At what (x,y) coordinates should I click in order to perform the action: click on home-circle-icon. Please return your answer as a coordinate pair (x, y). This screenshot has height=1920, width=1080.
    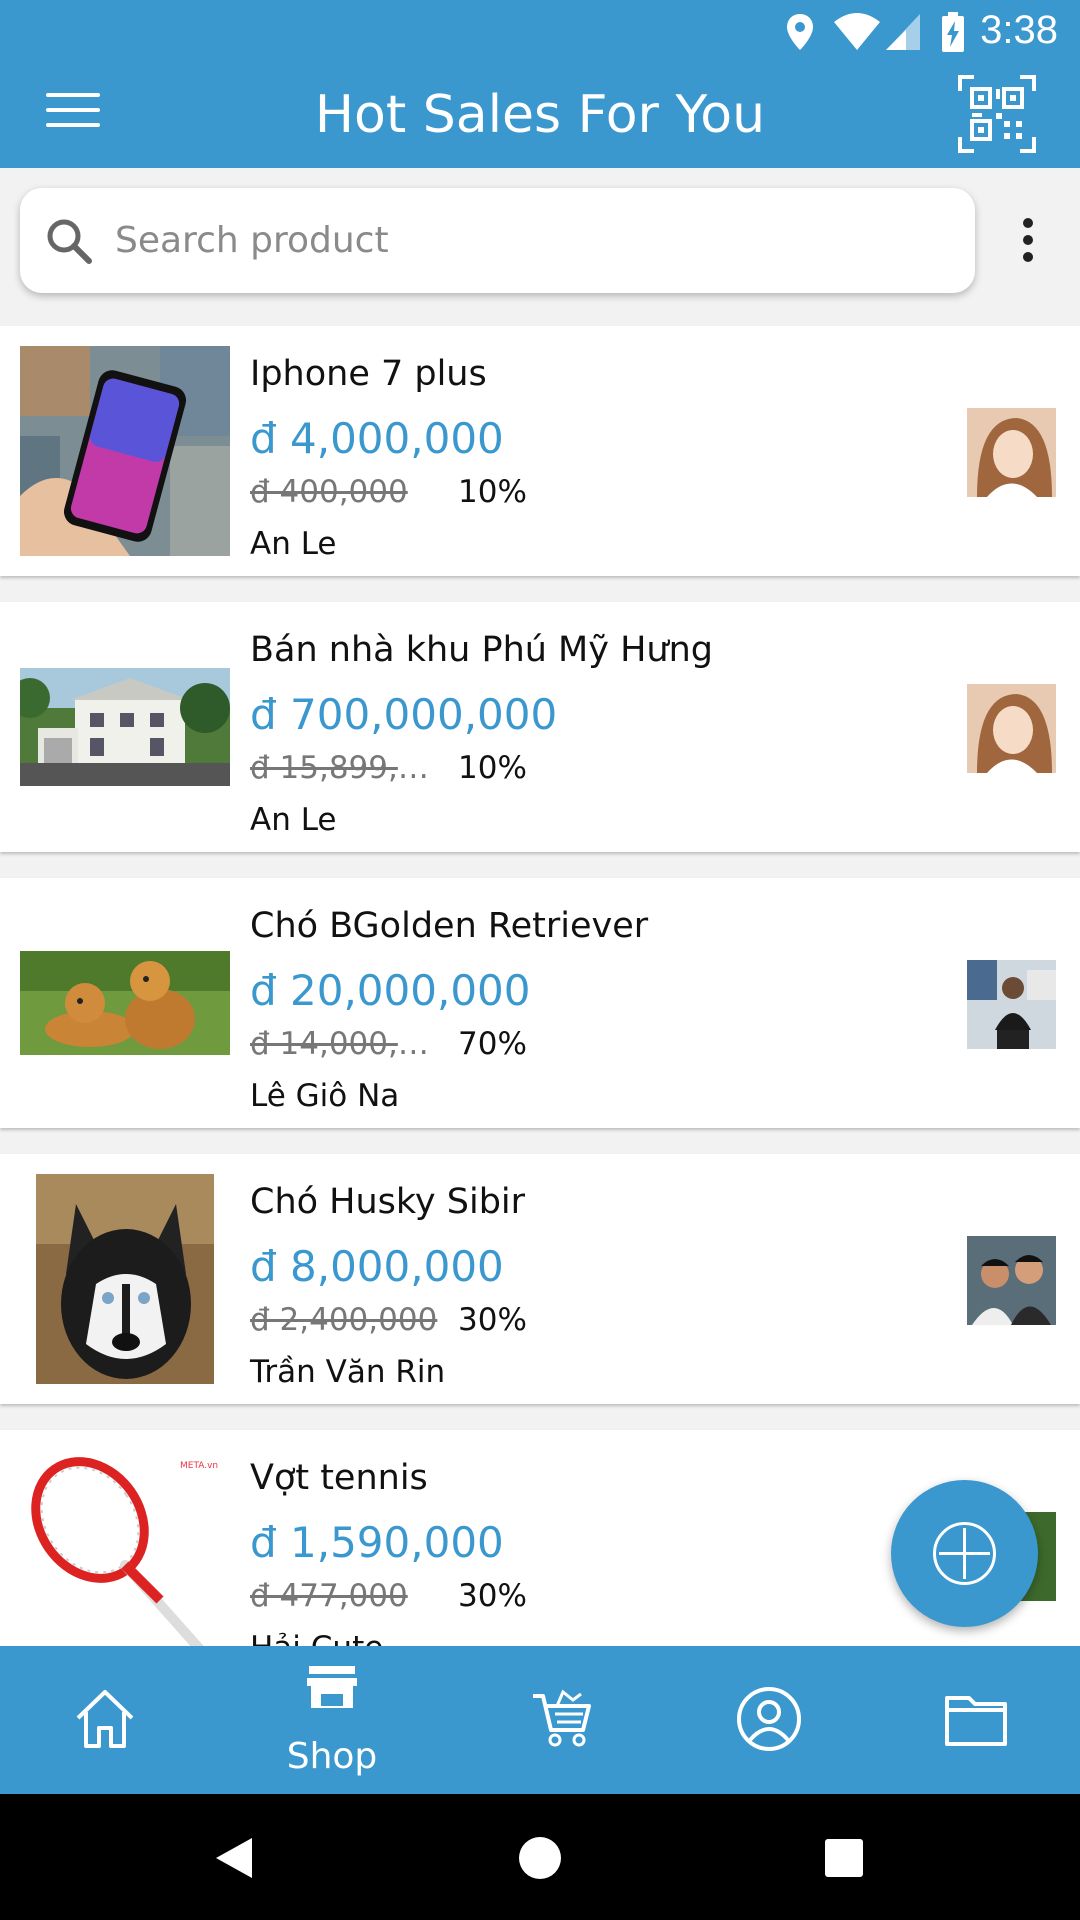
    Looking at the image, I should click on (540, 1858).